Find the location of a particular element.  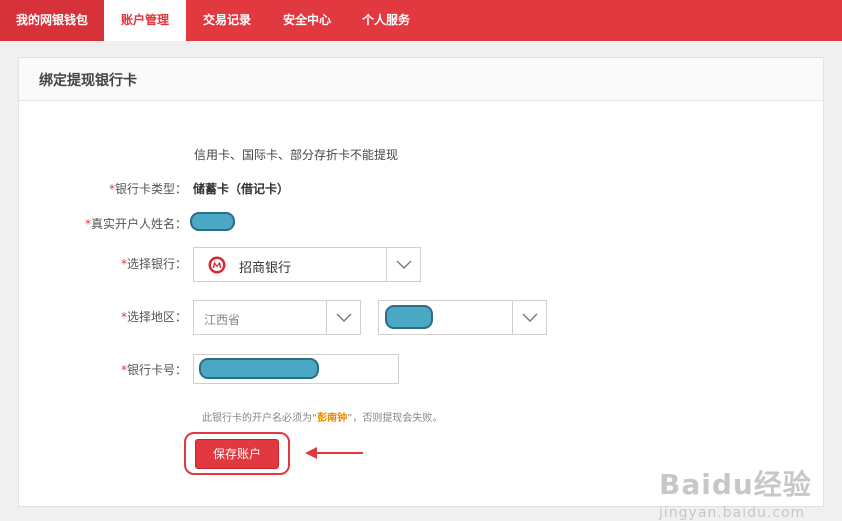

city-select is located at coordinates (462, 317).